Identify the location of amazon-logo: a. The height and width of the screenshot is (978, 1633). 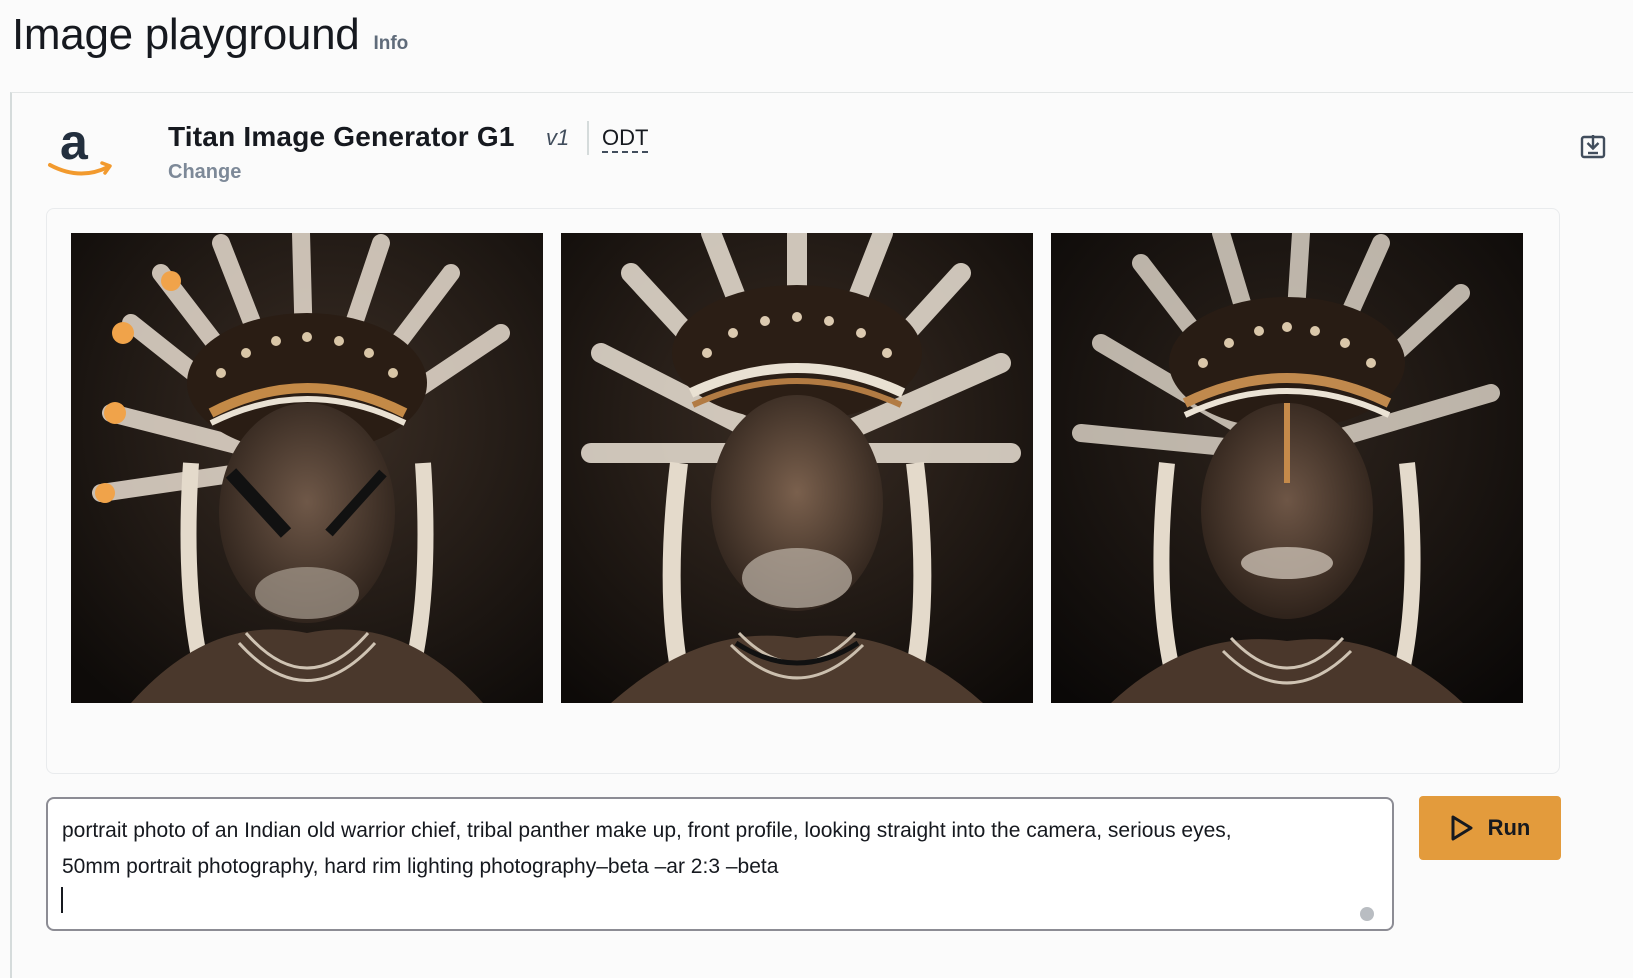
(80, 147).